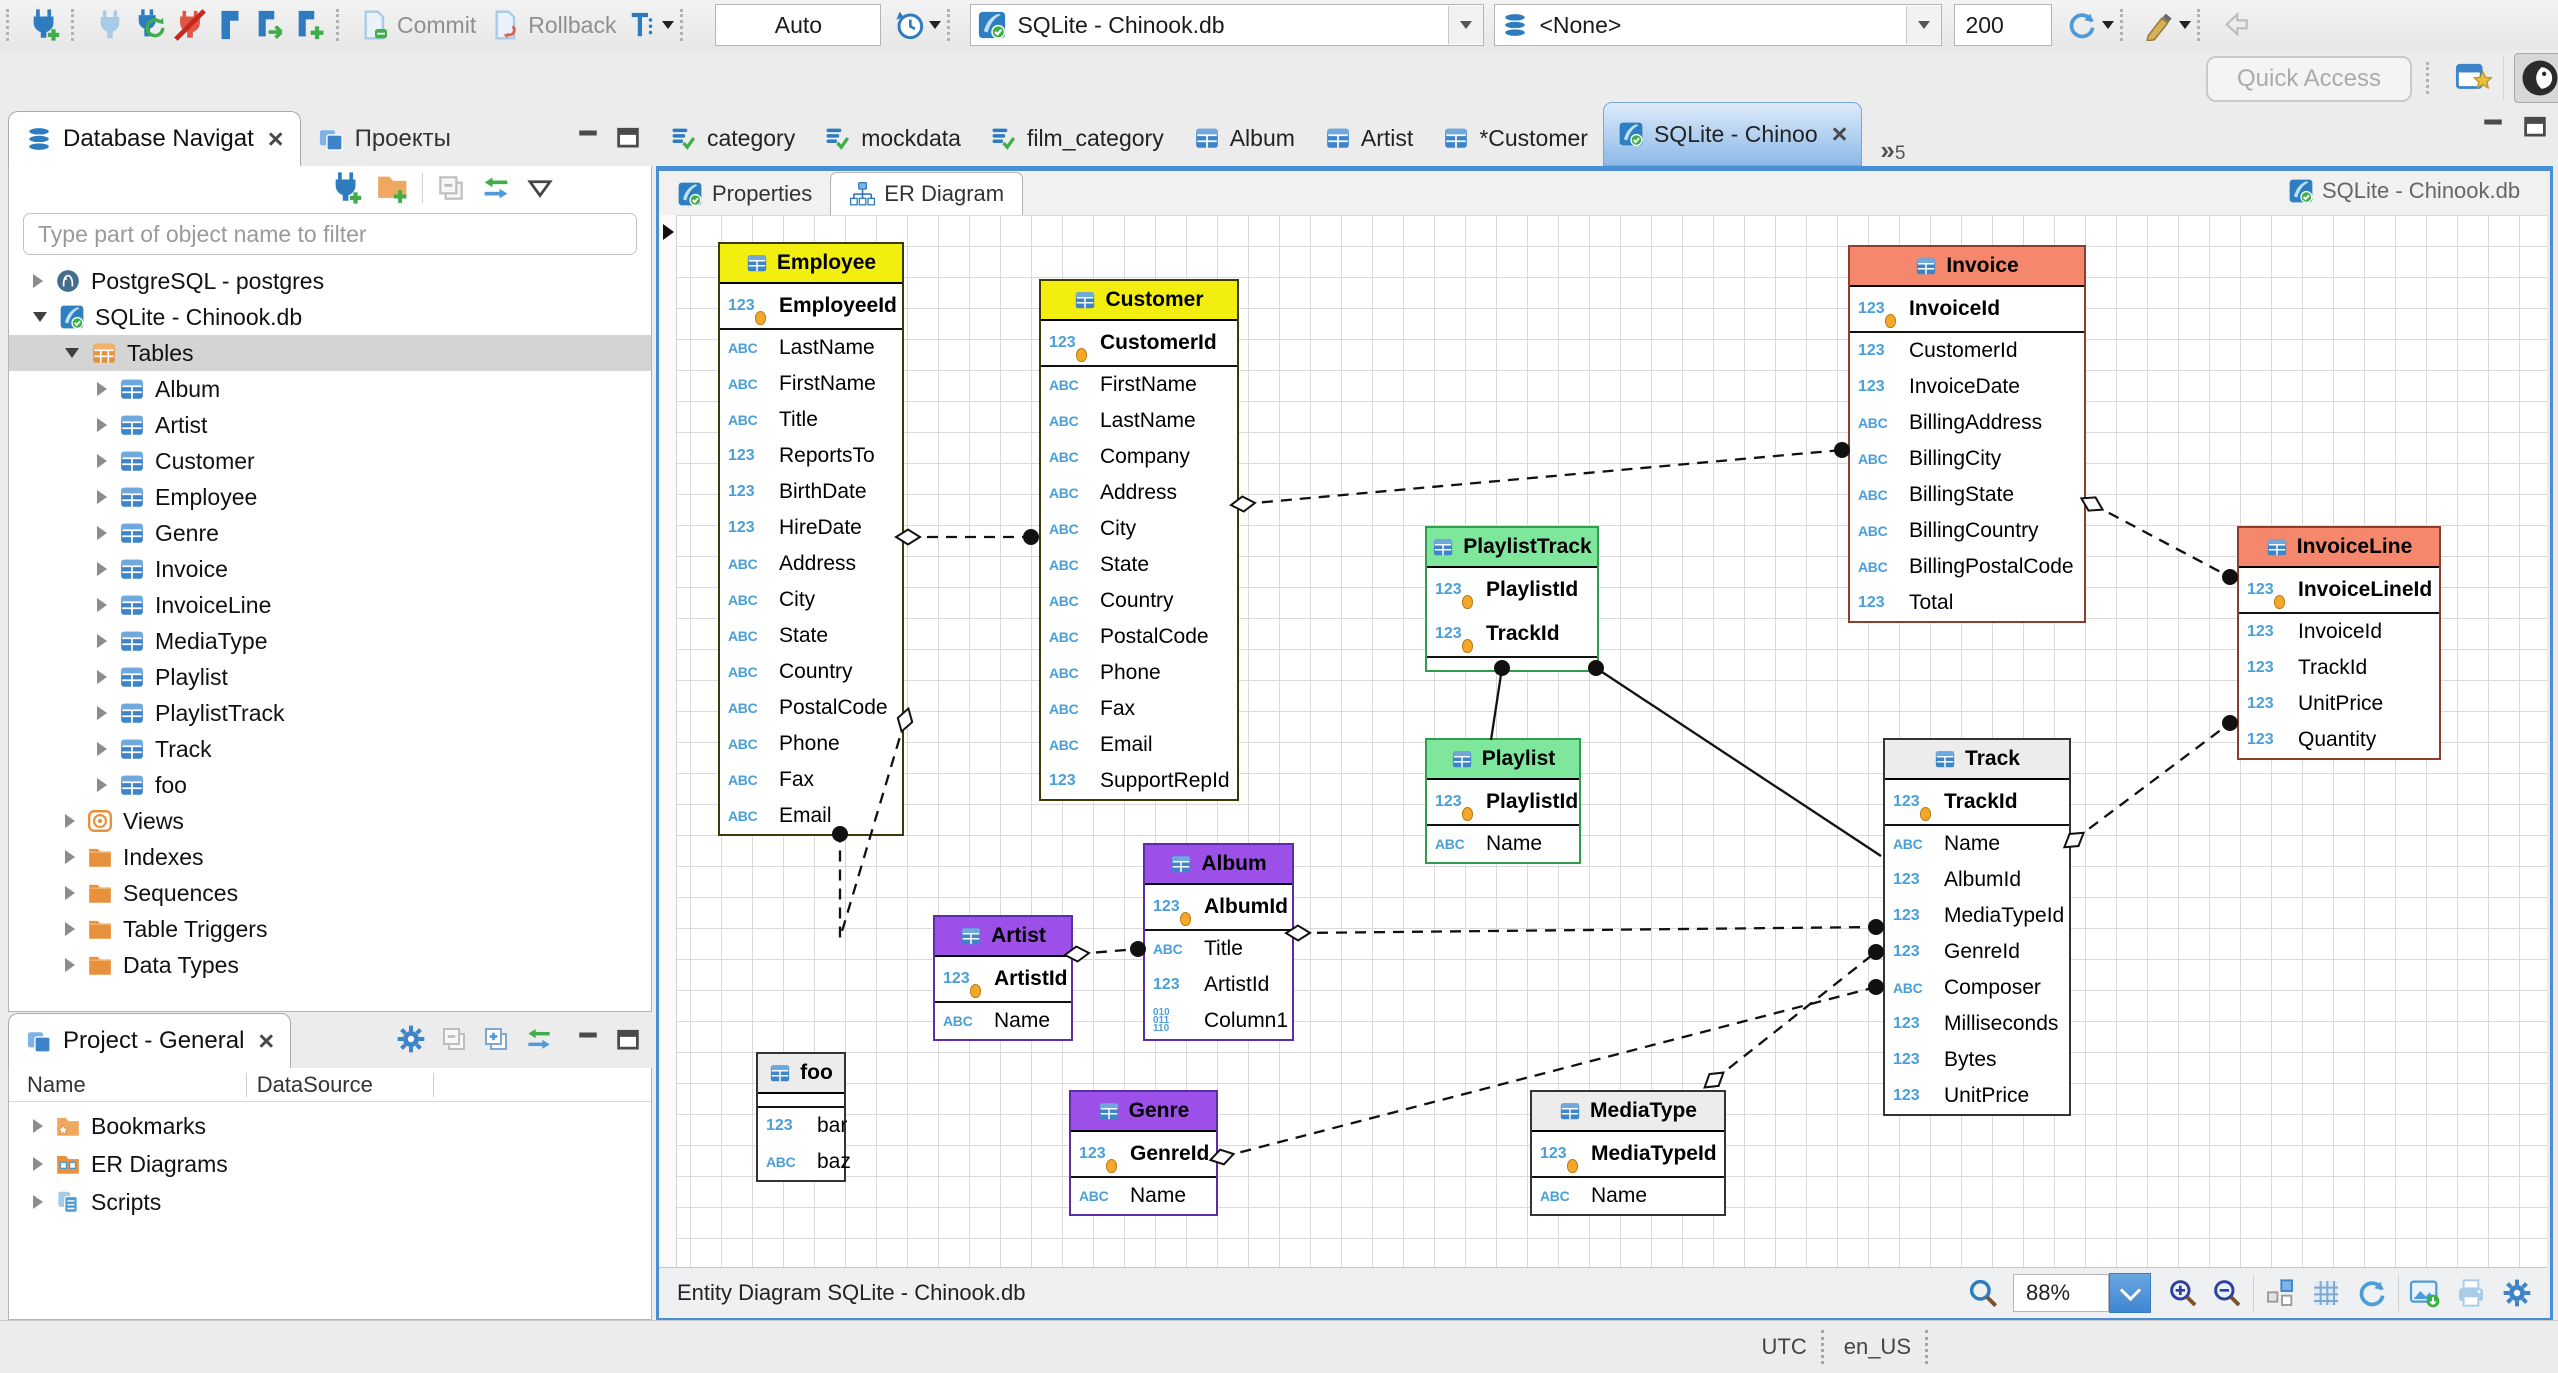 This screenshot has width=2558, height=1373. What do you see at coordinates (2309, 79) in the screenshot?
I see `quick-access-input: Quick Access` at bounding box center [2309, 79].